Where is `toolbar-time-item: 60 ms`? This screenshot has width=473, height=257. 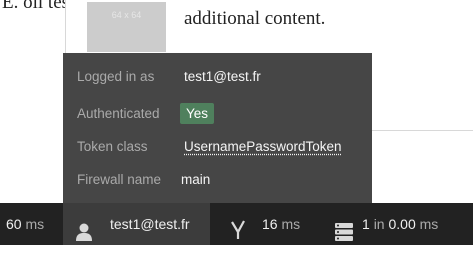 toolbar-time-item: 60 ms is located at coordinates (25, 224).